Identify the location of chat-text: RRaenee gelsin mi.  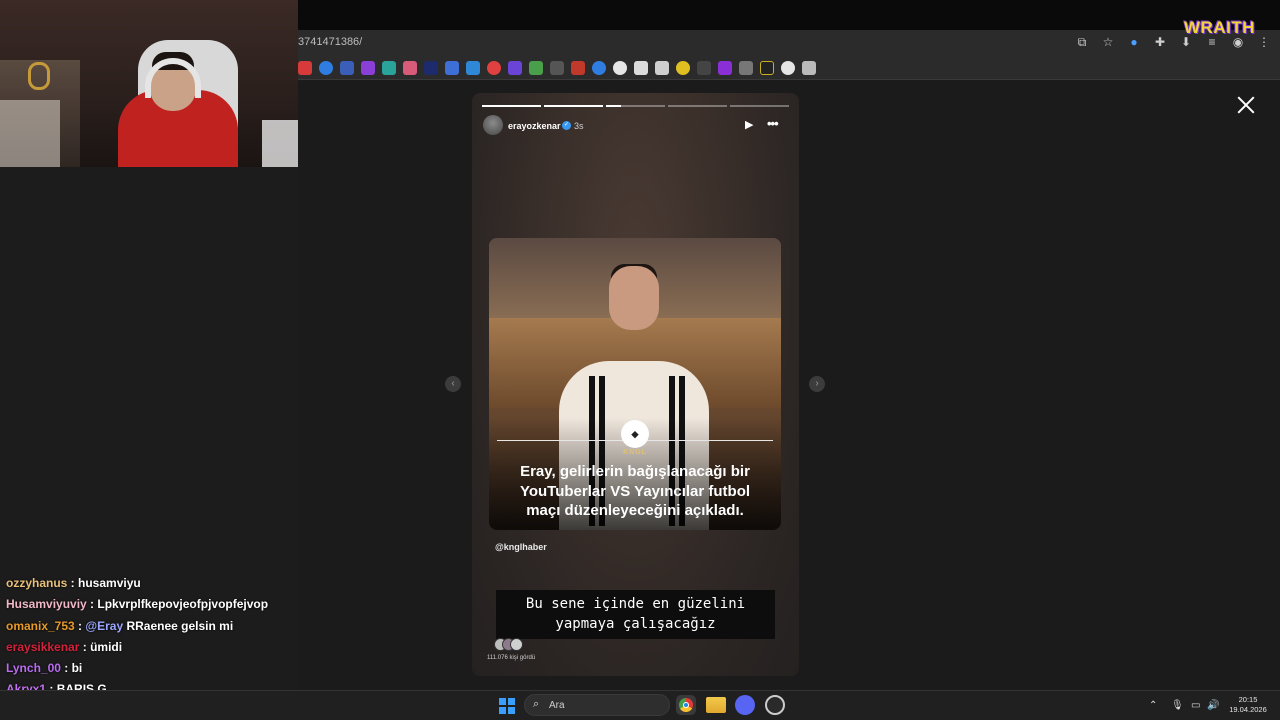
(178, 625).